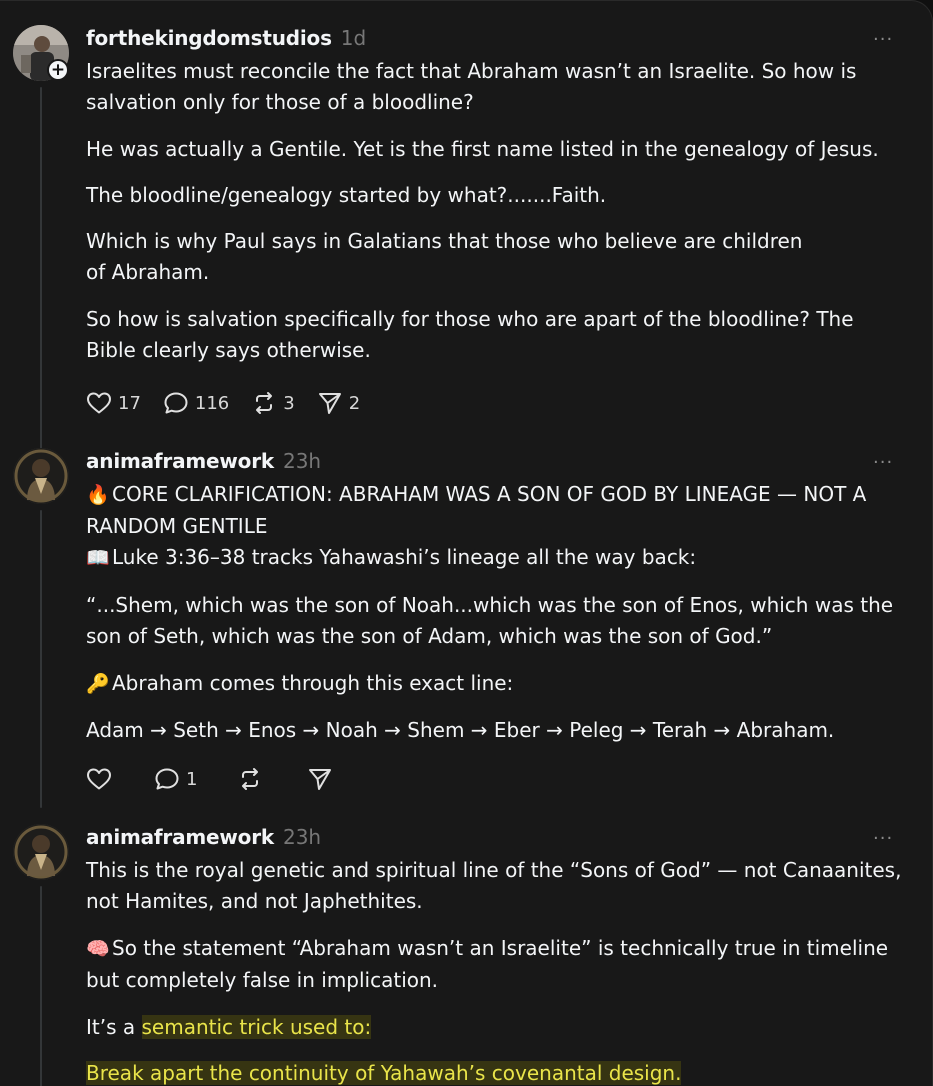 This screenshot has width=933, height=1086. Describe the element at coordinates (114, 1027) in the screenshot. I see `trick-prefix: It’s a` at that location.